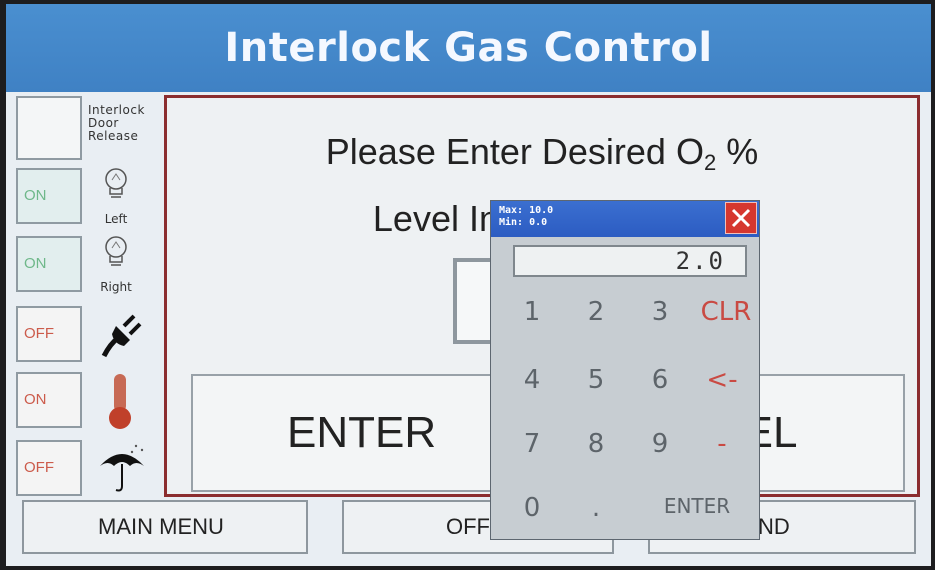 The width and height of the screenshot is (935, 570). I want to click on door-release-label-line: Release, so click(113, 136).